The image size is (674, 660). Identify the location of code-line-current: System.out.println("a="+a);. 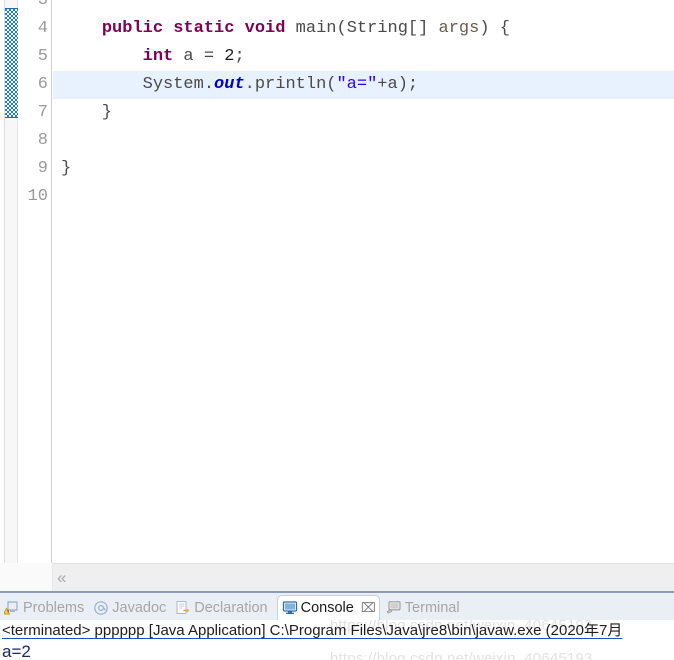
(363, 85).